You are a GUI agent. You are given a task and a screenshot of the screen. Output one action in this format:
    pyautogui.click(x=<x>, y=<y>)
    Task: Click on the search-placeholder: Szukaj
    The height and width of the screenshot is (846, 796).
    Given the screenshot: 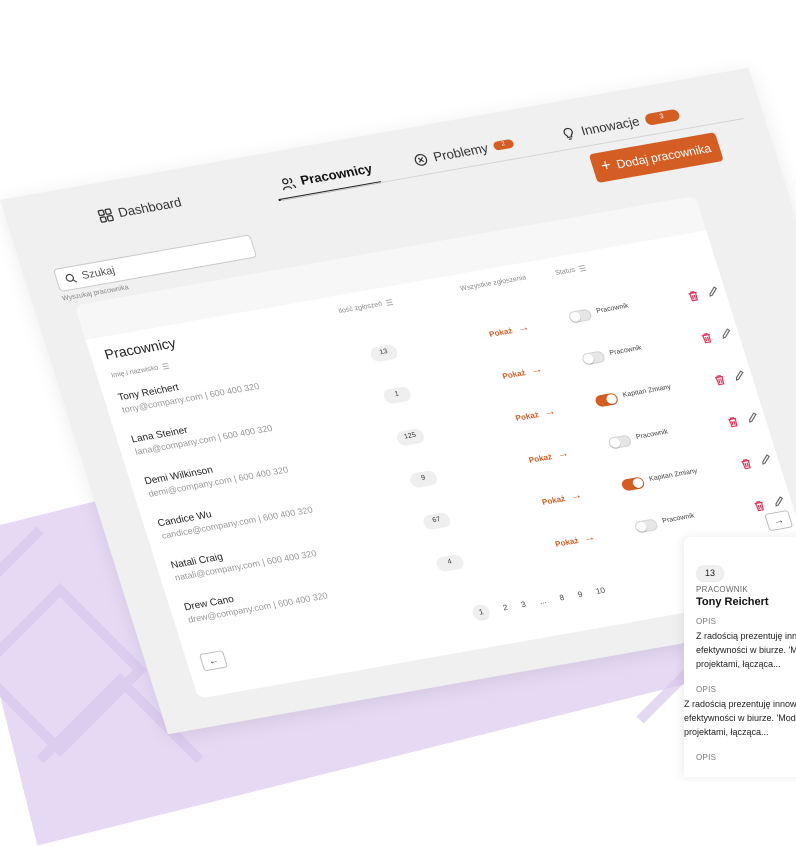 What is the action you would take?
    pyautogui.click(x=98, y=273)
    